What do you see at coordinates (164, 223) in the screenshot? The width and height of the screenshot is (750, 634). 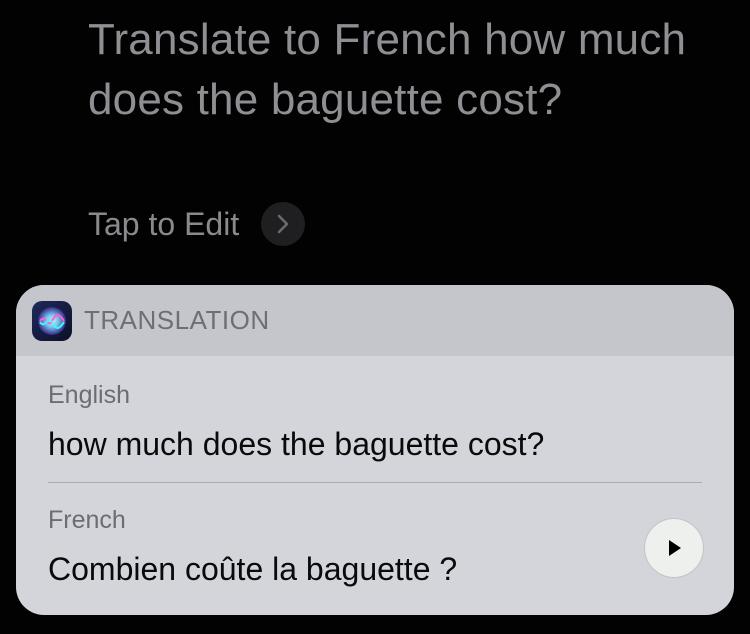 I see `tap-to-edit-label: Tap to Edit` at bounding box center [164, 223].